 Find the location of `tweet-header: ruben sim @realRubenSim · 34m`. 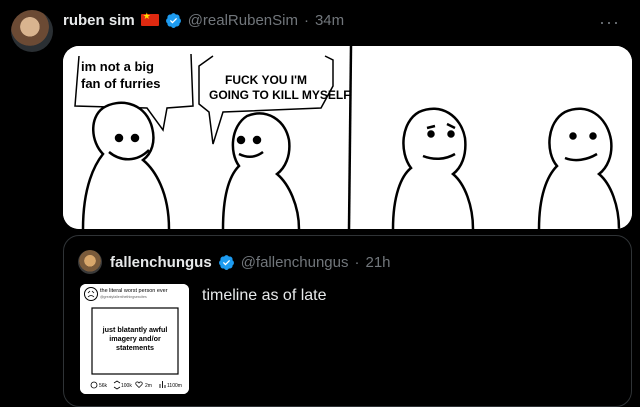

tweet-header: ruben sim @realRubenSim · 34m is located at coordinates (203, 20).